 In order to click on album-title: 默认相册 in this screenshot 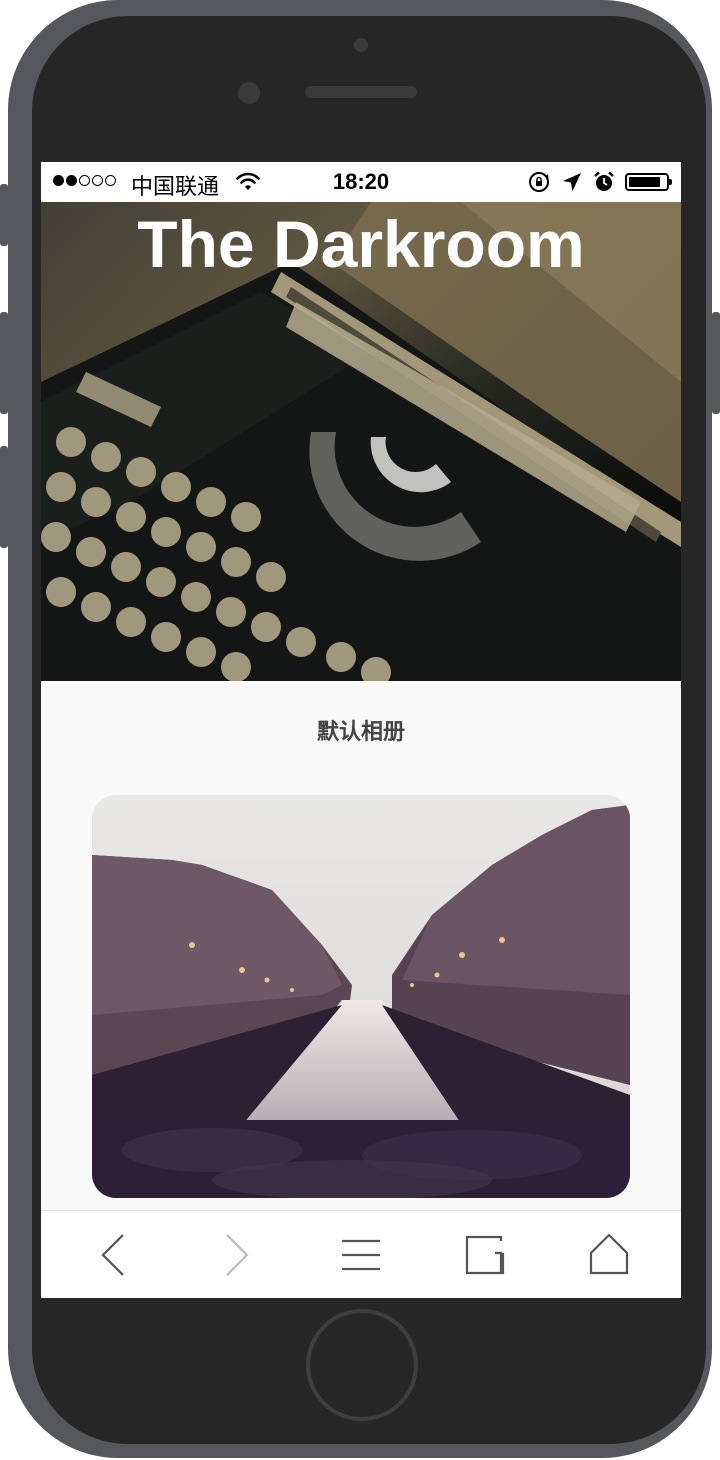, I will do `click(360, 732)`.